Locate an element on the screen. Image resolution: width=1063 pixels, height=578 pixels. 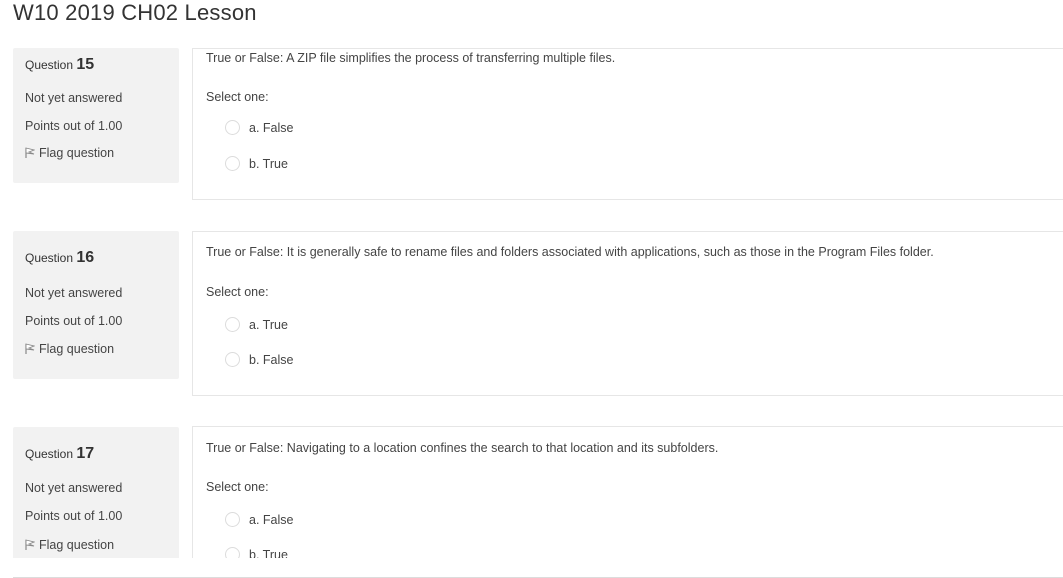
answer-option-b: b. False is located at coordinates (259, 359).